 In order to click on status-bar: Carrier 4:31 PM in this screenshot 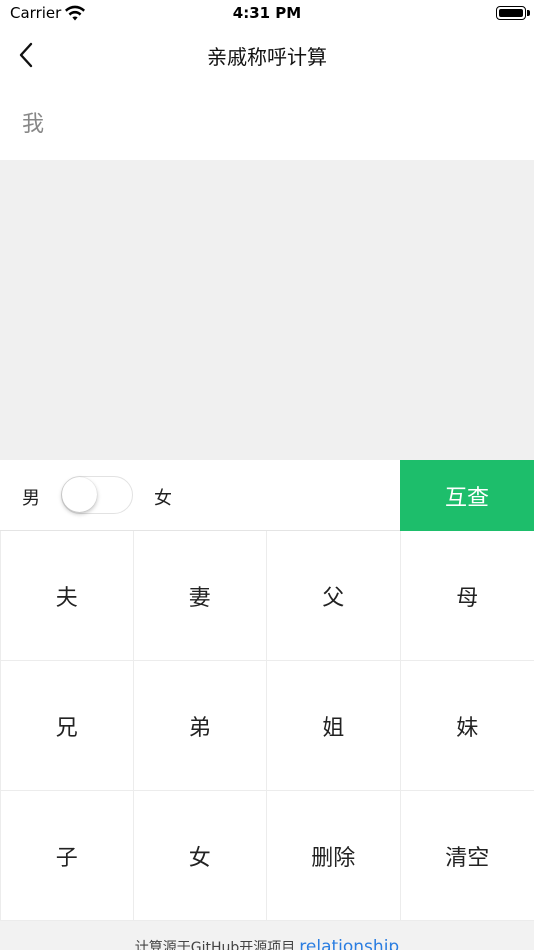, I will do `click(267, 14)`.